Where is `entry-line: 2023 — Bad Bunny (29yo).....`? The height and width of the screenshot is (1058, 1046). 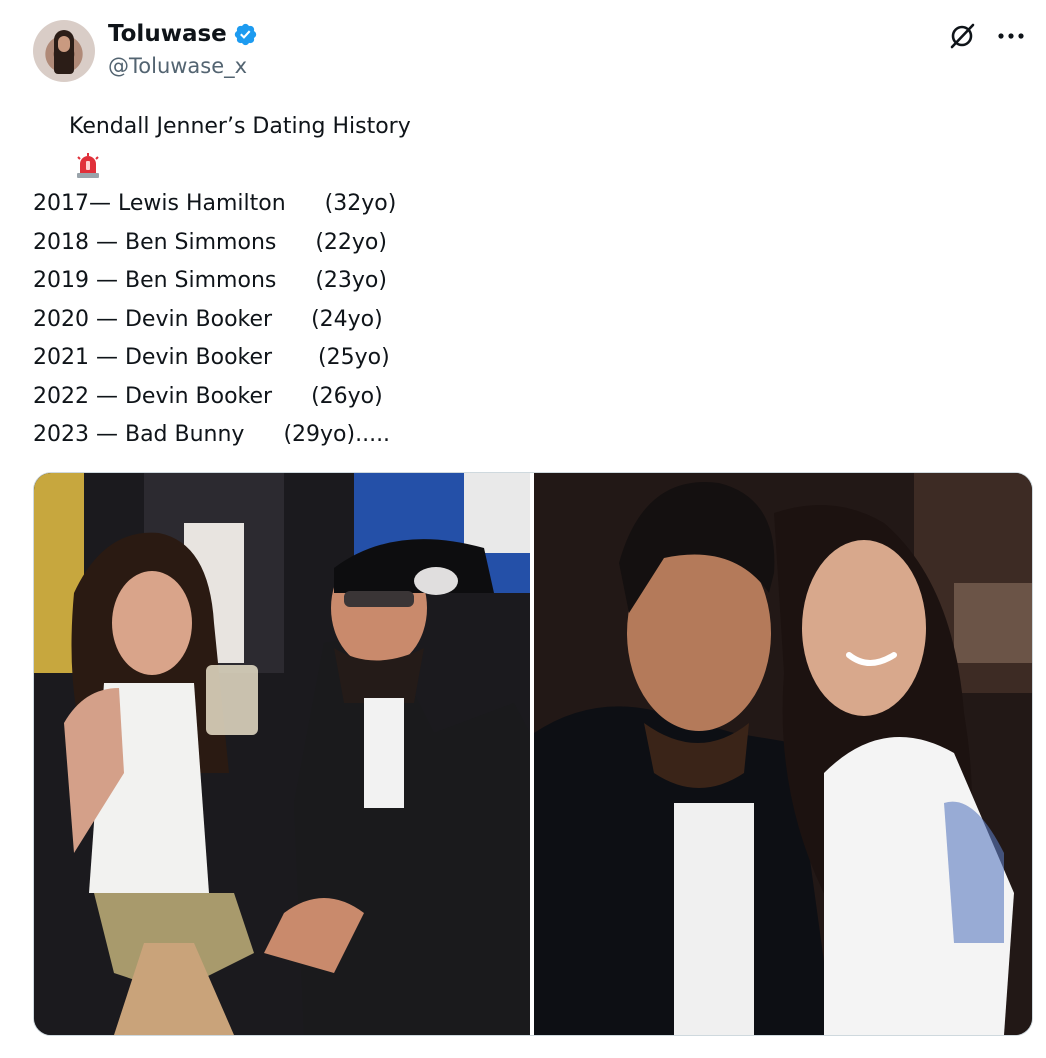
entry-line: 2023 — Bad Bunny (29yo)..... is located at coordinates (222, 435).